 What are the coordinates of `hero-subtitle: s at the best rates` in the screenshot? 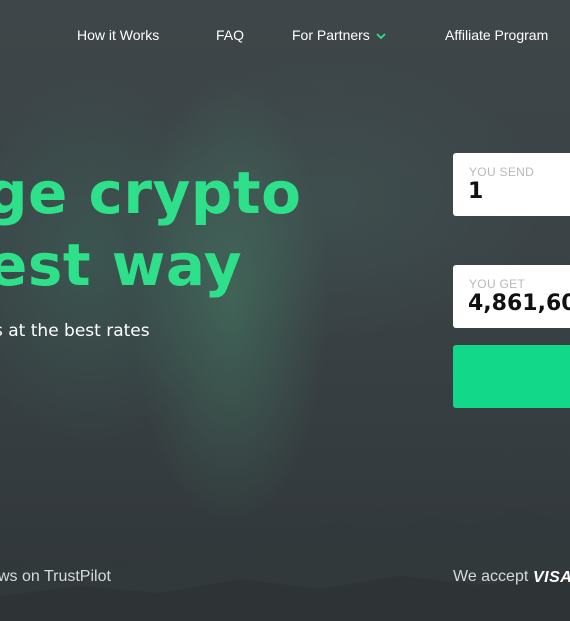 It's located at (75, 331).